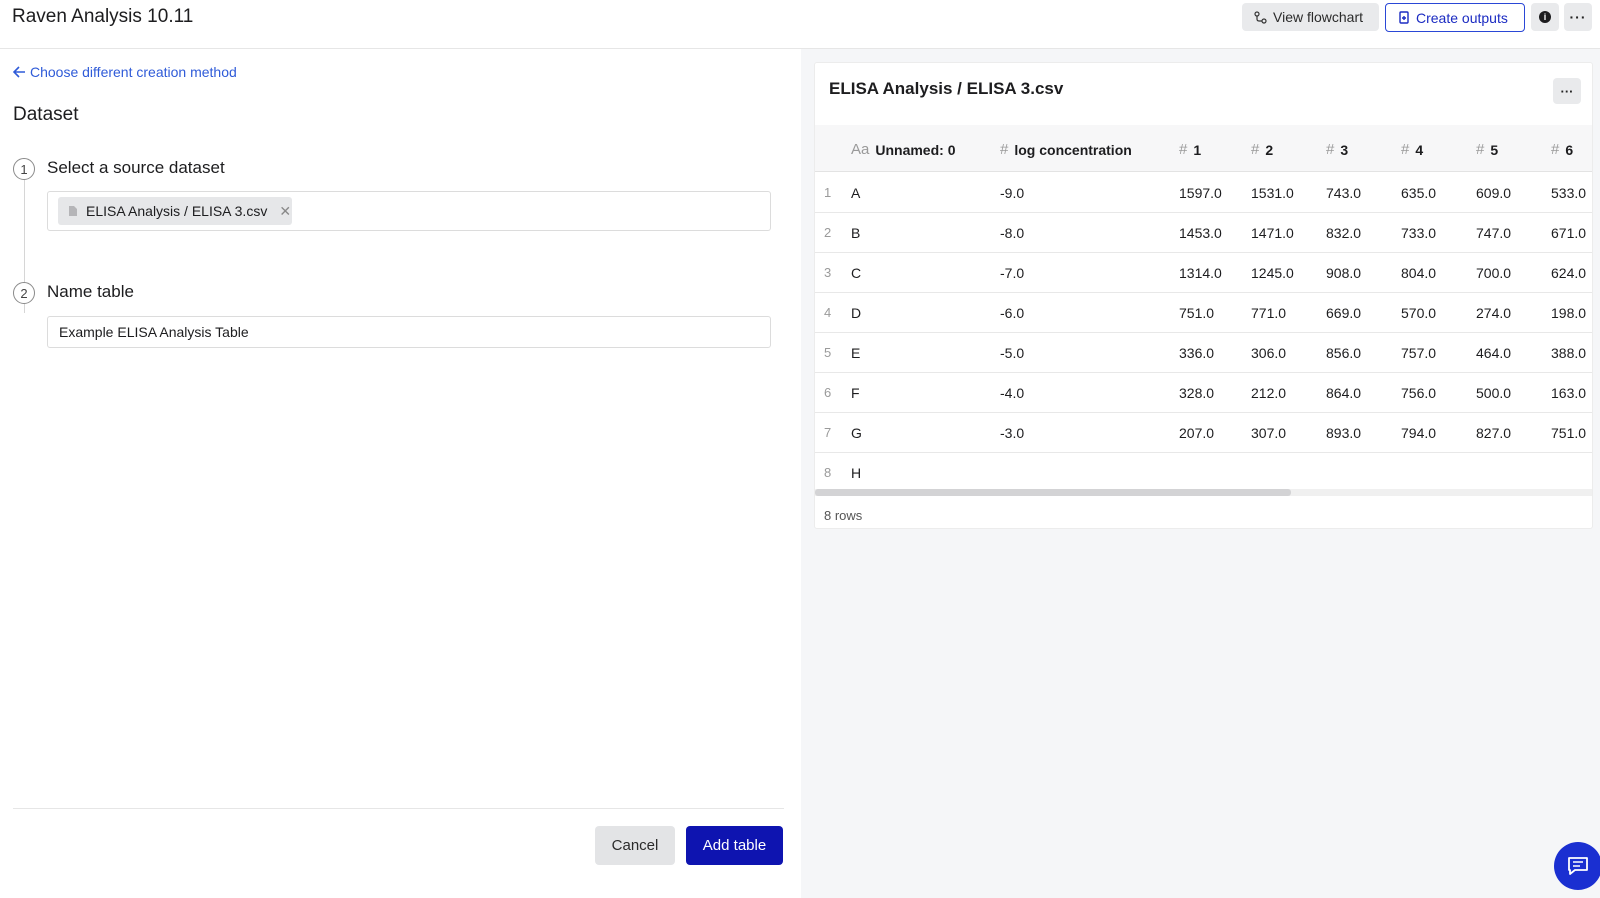 The image size is (1600, 898). I want to click on table-cell: 771.0, so click(1269, 313).